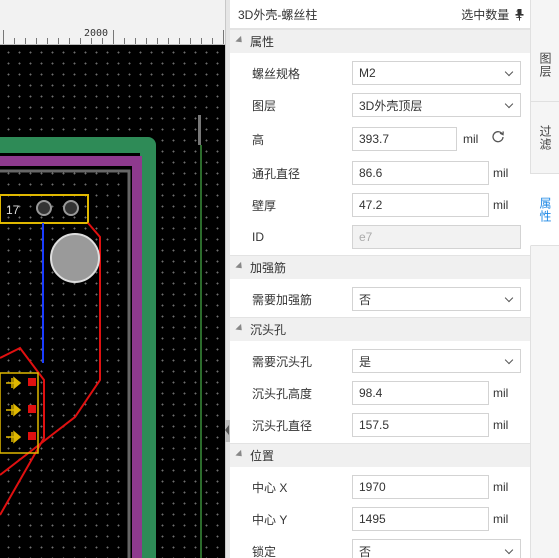 The height and width of the screenshot is (558, 559). What do you see at coordinates (75, 258) in the screenshot?
I see `screw-post` at bounding box center [75, 258].